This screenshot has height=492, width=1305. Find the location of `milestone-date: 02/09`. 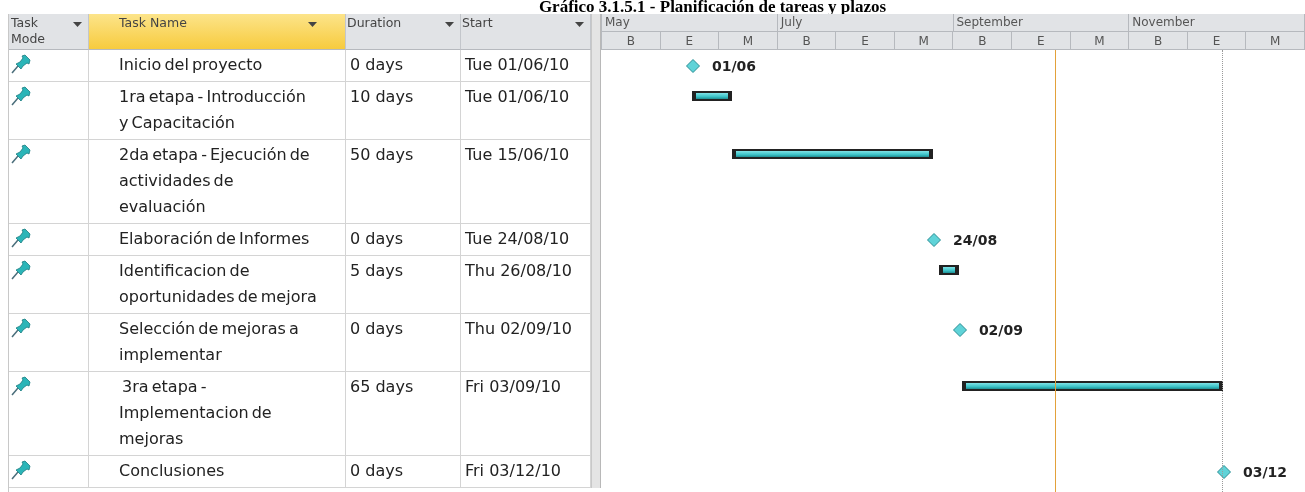

milestone-date: 02/09 is located at coordinates (1000, 330).